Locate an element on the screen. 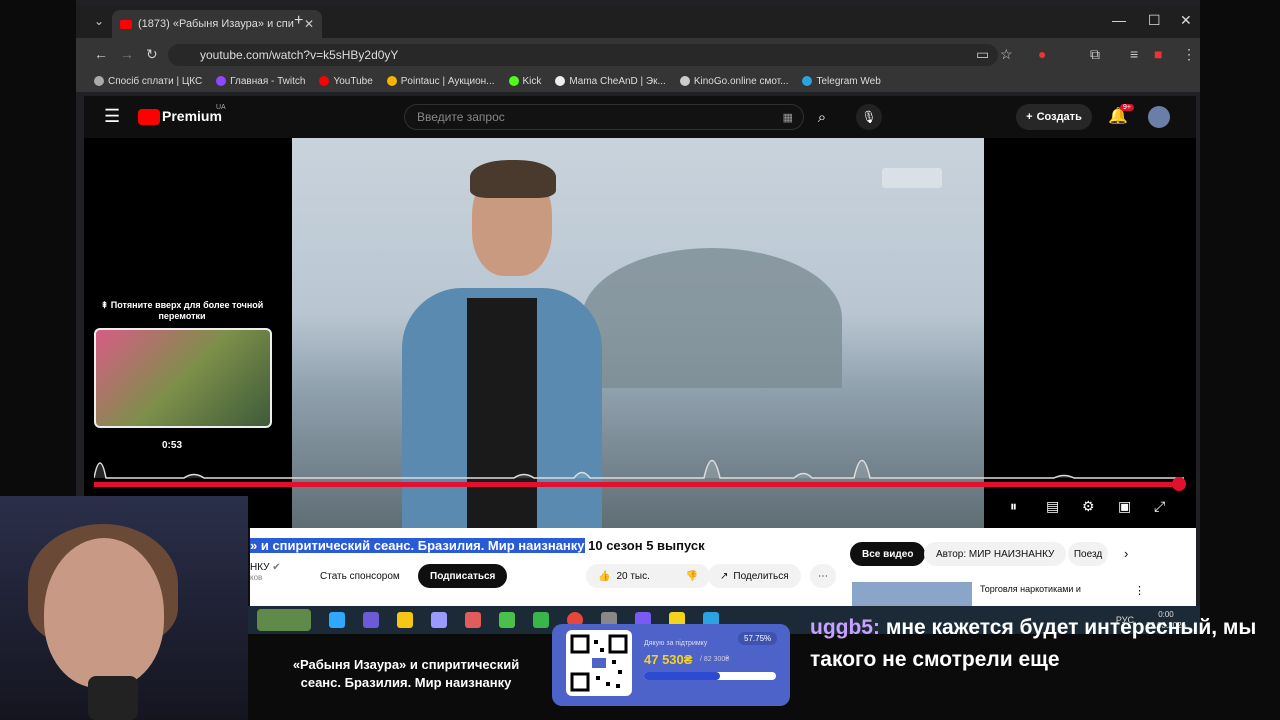 The image size is (1280, 720). tab-search-icon: ⌄ is located at coordinates (99, 21).